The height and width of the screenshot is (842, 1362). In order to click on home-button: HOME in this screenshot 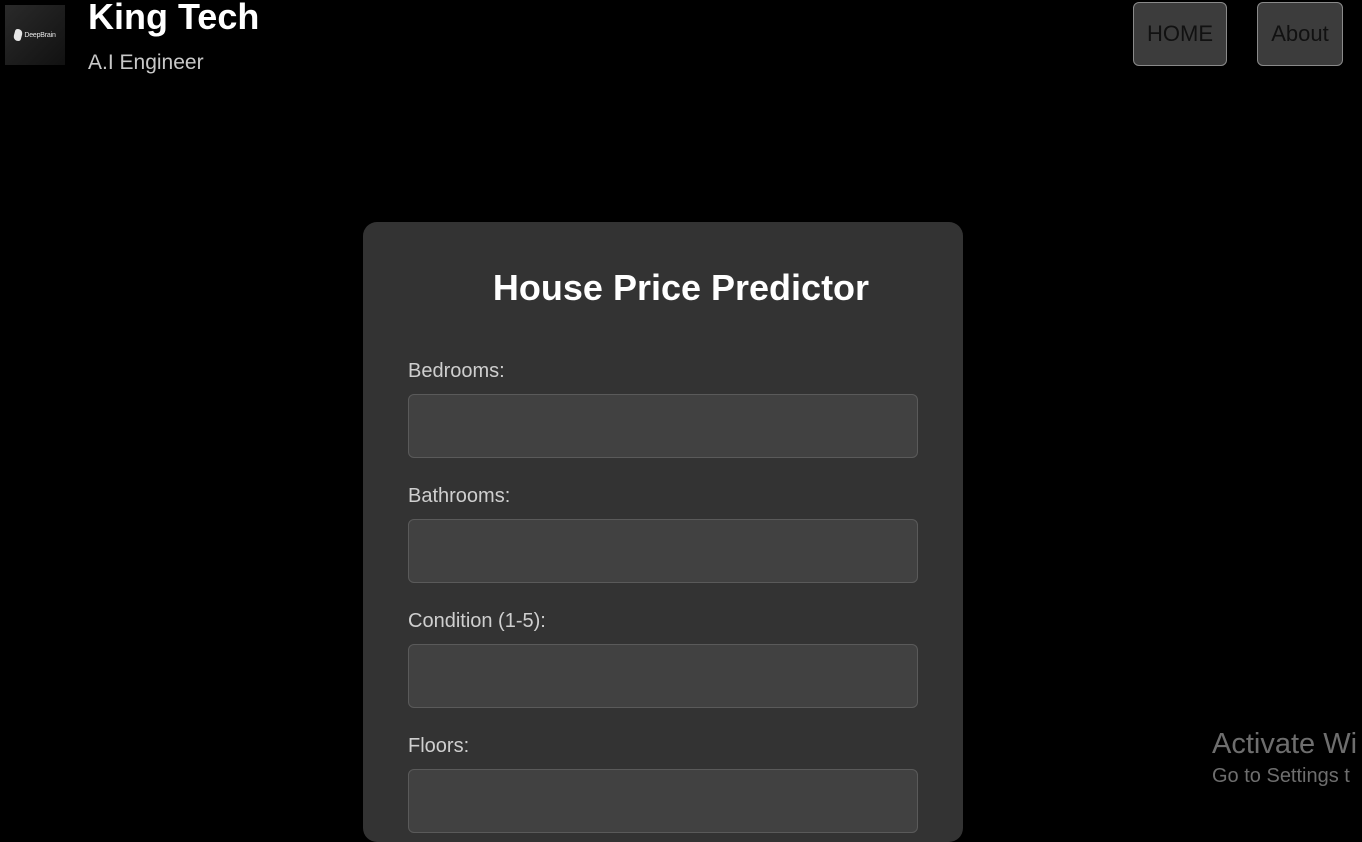, I will do `click(1180, 34)`.